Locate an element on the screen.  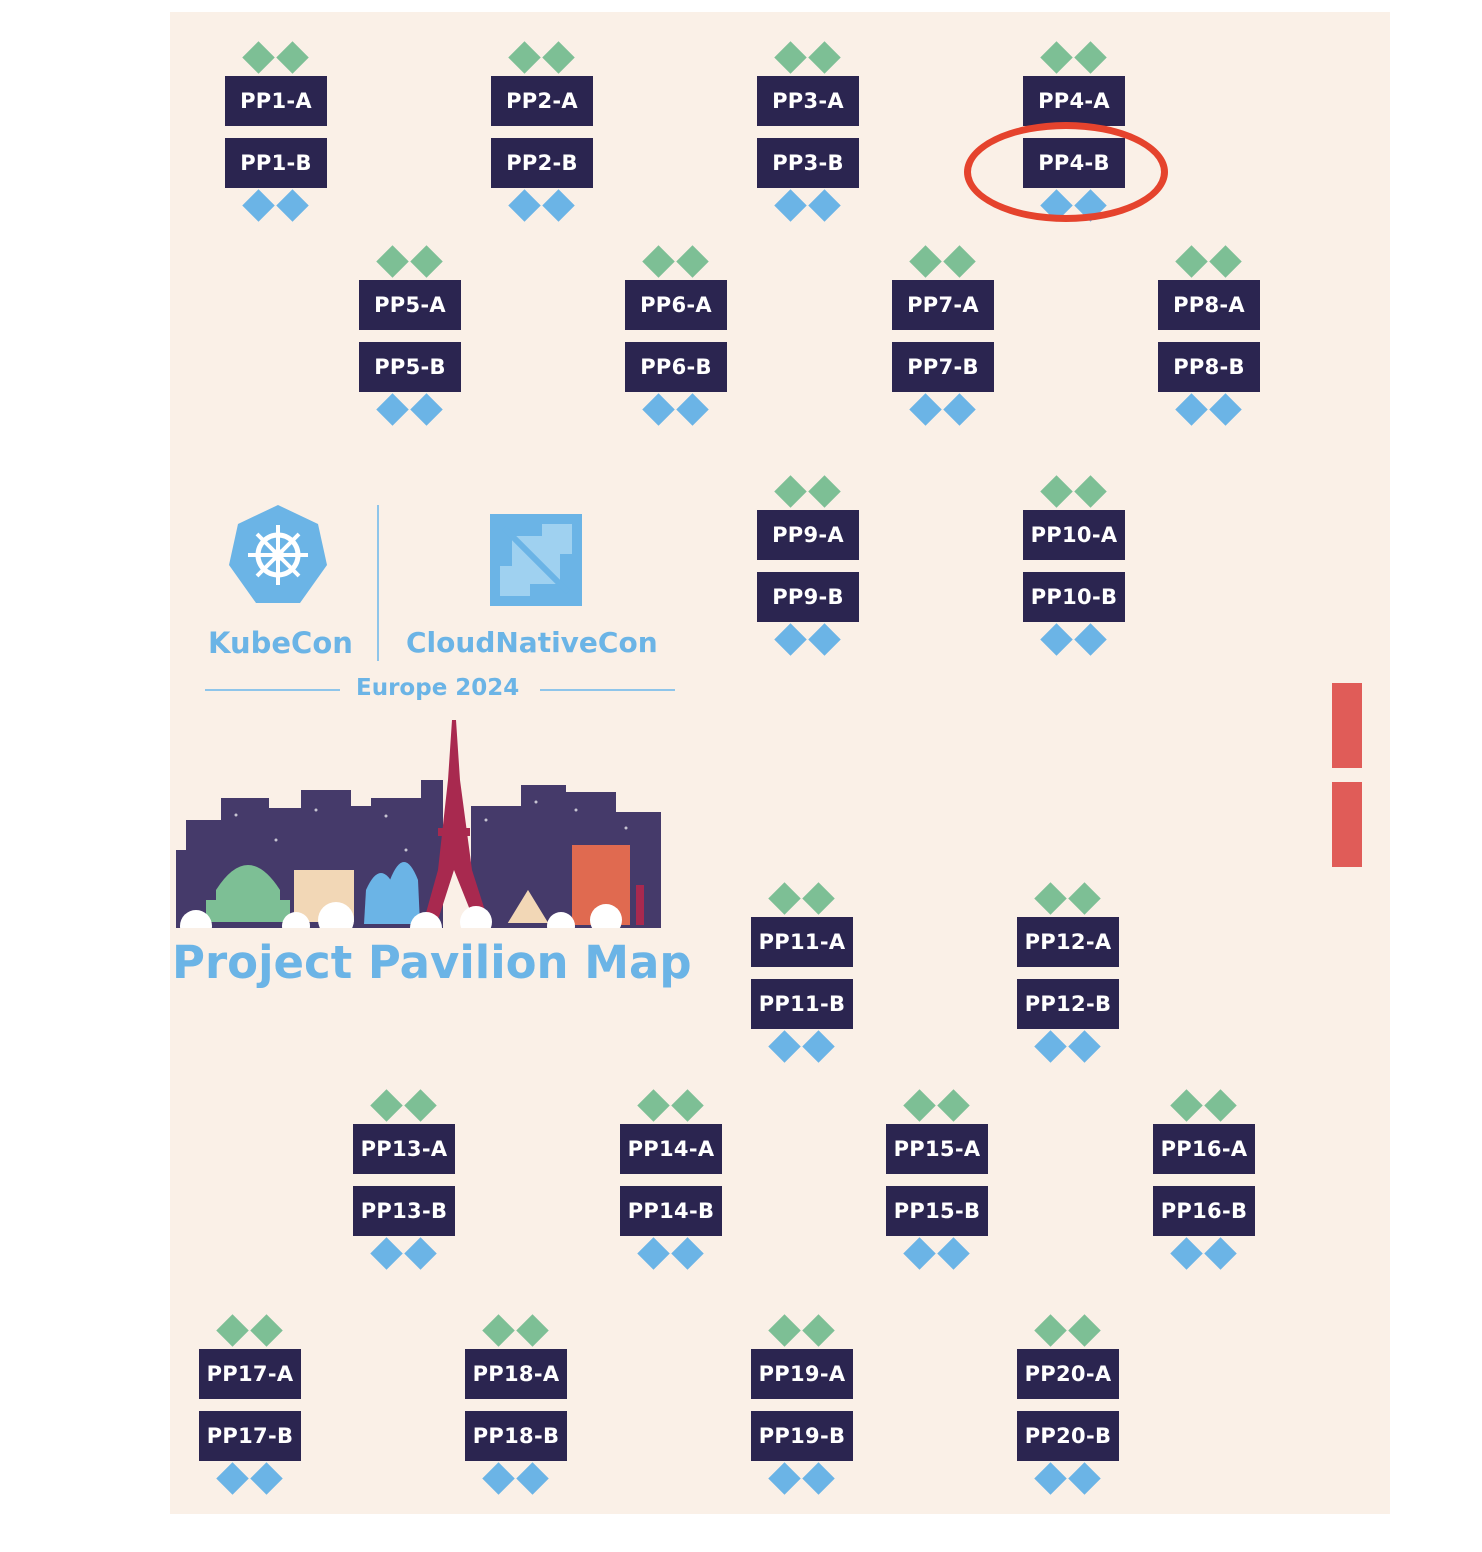
event-line-right is located at coordinates (607, 690).